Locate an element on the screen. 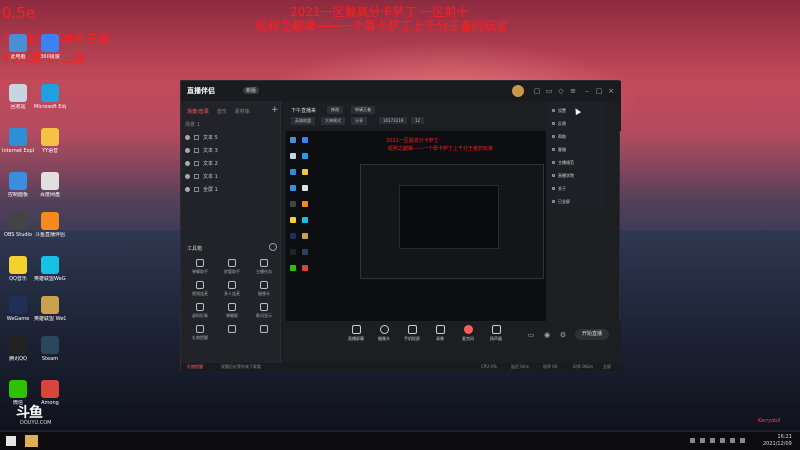  edge-icon is located at coordinates (50, 93).